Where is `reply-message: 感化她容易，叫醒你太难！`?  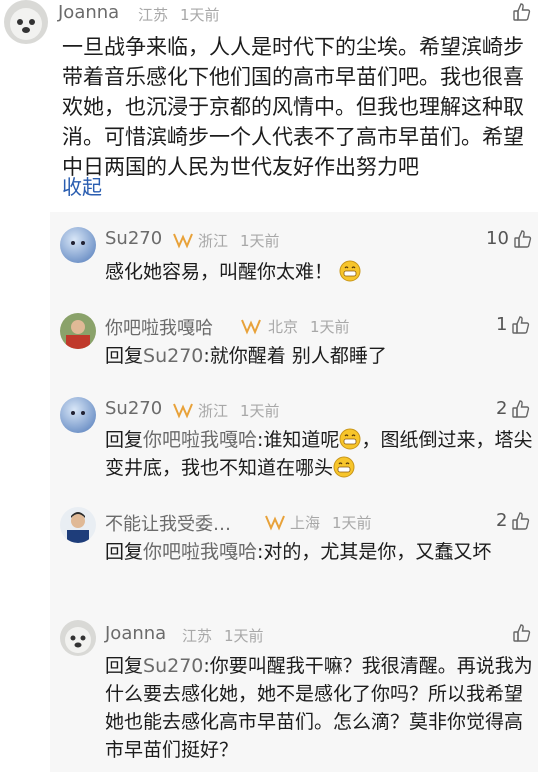
reply-message: 感化她容易，叫醒你太难！ is located at coordinates (219, 272).